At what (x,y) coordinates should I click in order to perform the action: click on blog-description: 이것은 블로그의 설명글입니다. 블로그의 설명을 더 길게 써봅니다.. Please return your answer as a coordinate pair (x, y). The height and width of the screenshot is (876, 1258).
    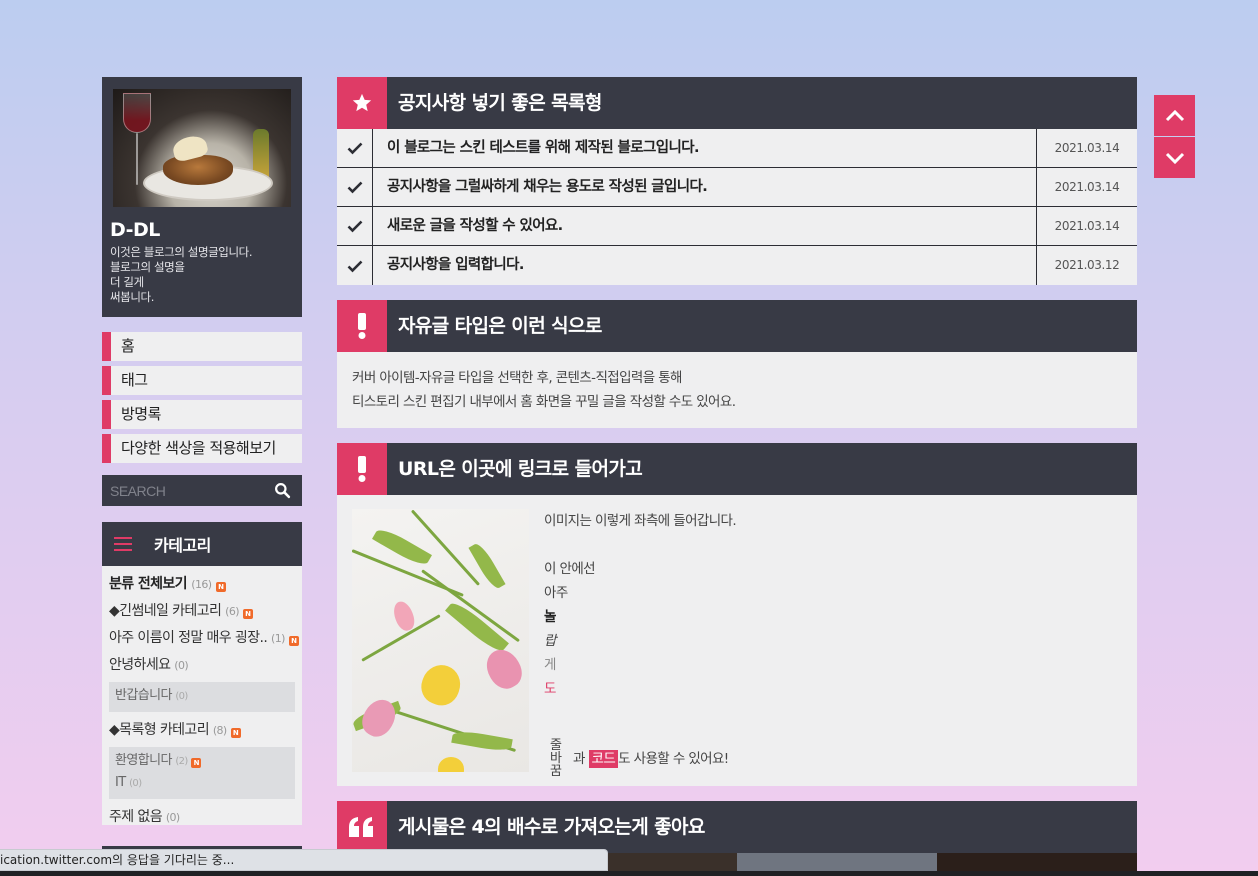
    Looking at the image, I should click on (181, 274).